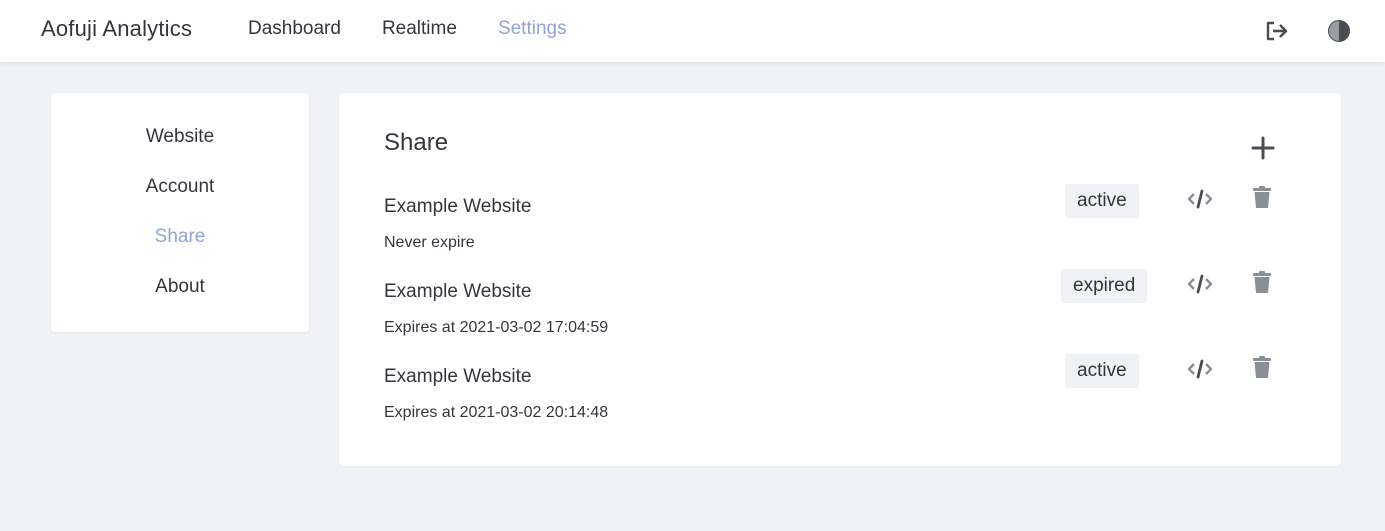 This screenshot has height=531, width=1385. I want to click on sidebar-item-share: Share, so click(180, 237).